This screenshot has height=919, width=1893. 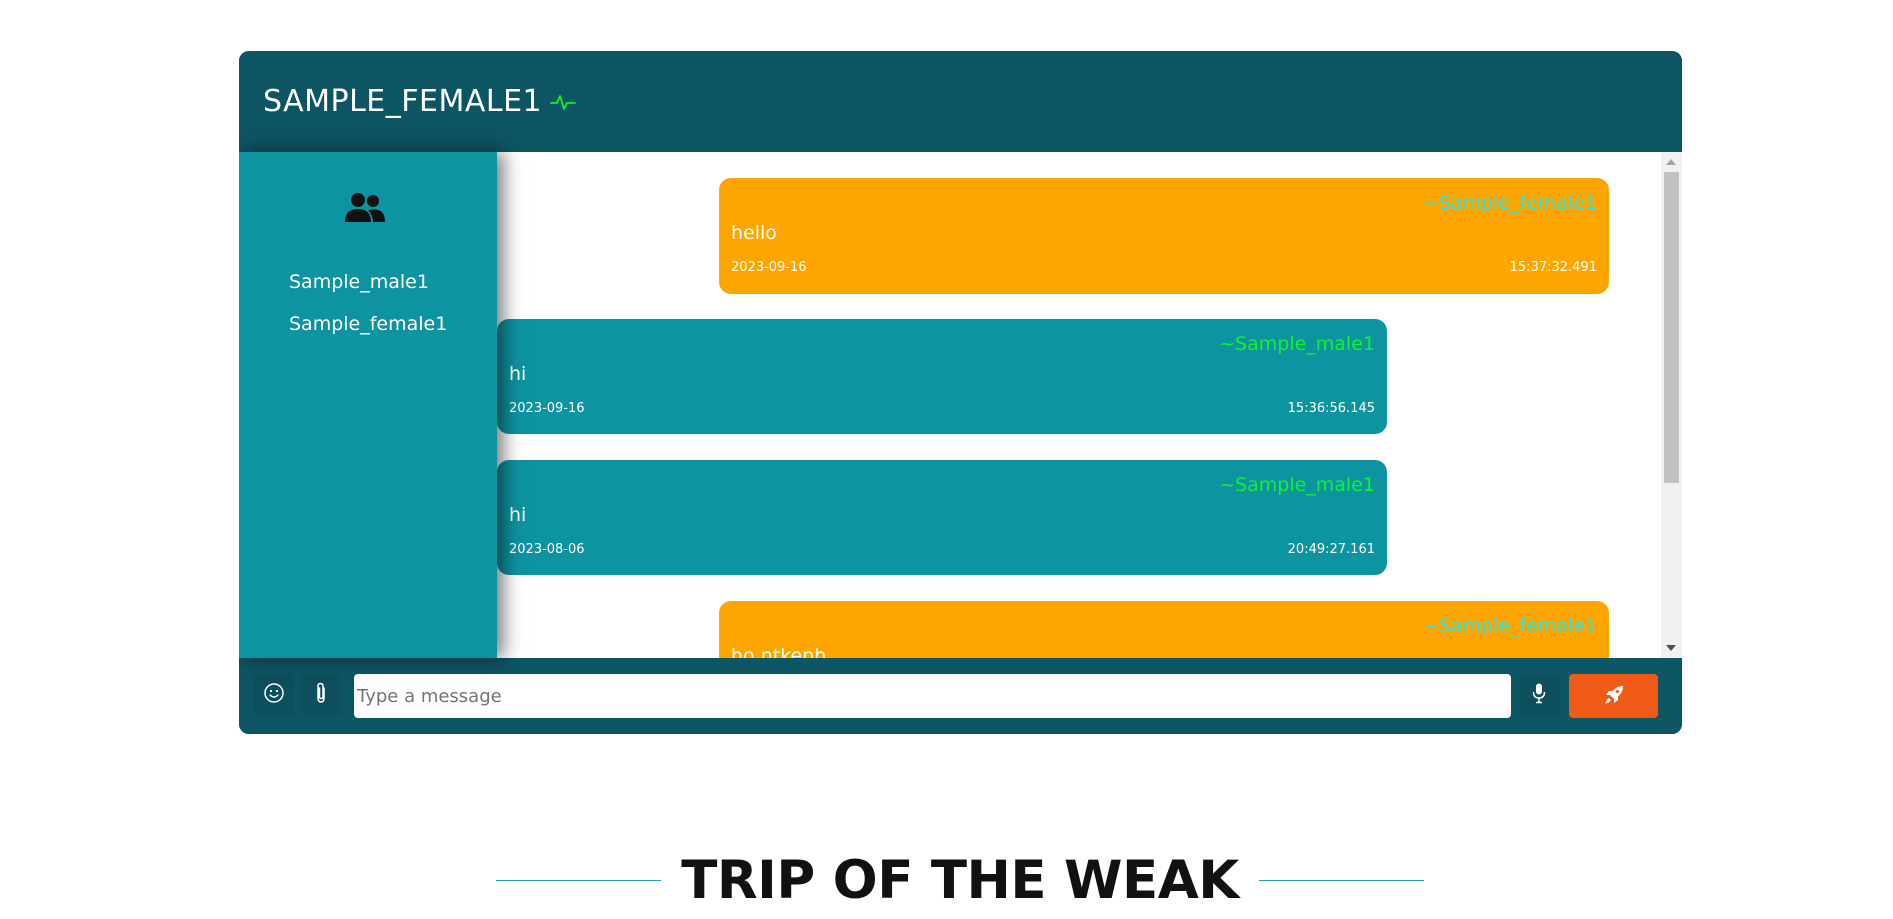 I want to click on message-time: 15:37:32.491, so click(x=1553, y=267).